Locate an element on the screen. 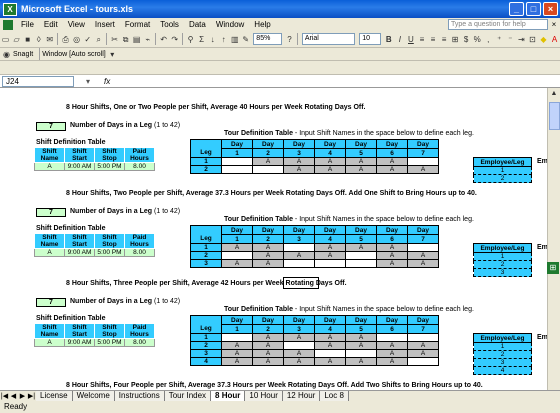 This screenshot has height=413, width=560. sort-desc-icon: ↑ is located at coordinates (223, 39).